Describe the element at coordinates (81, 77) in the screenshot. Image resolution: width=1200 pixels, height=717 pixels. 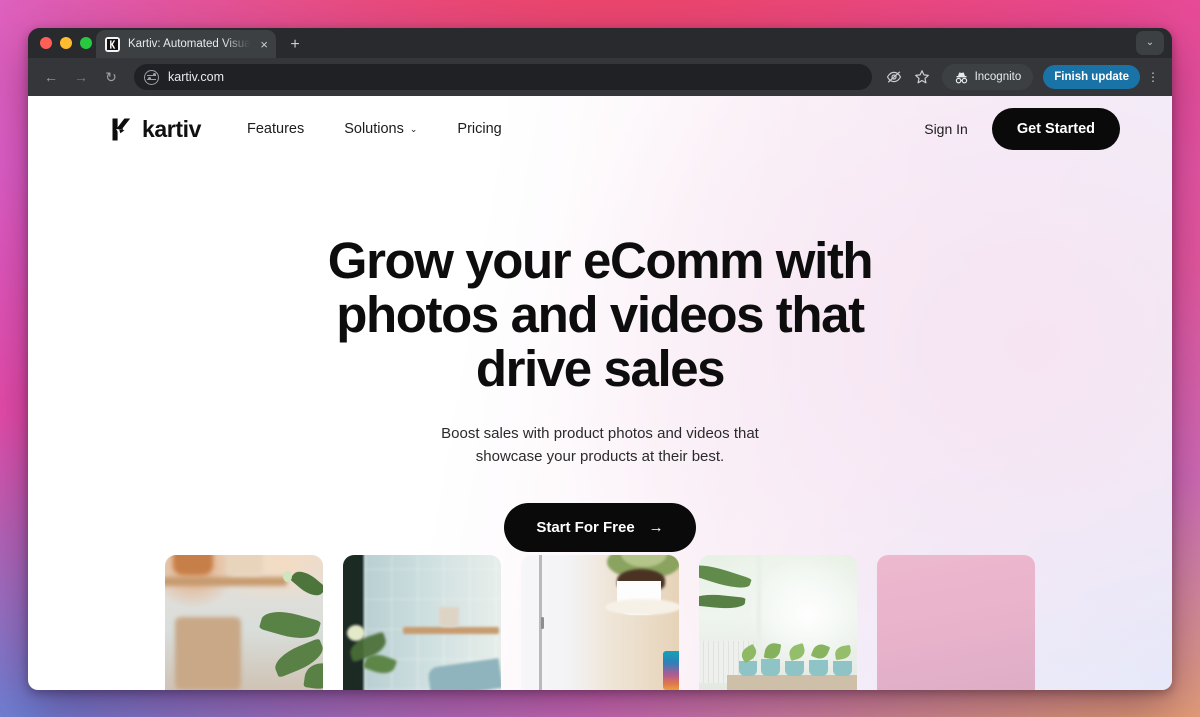
I see `forward-button: →` at that location.